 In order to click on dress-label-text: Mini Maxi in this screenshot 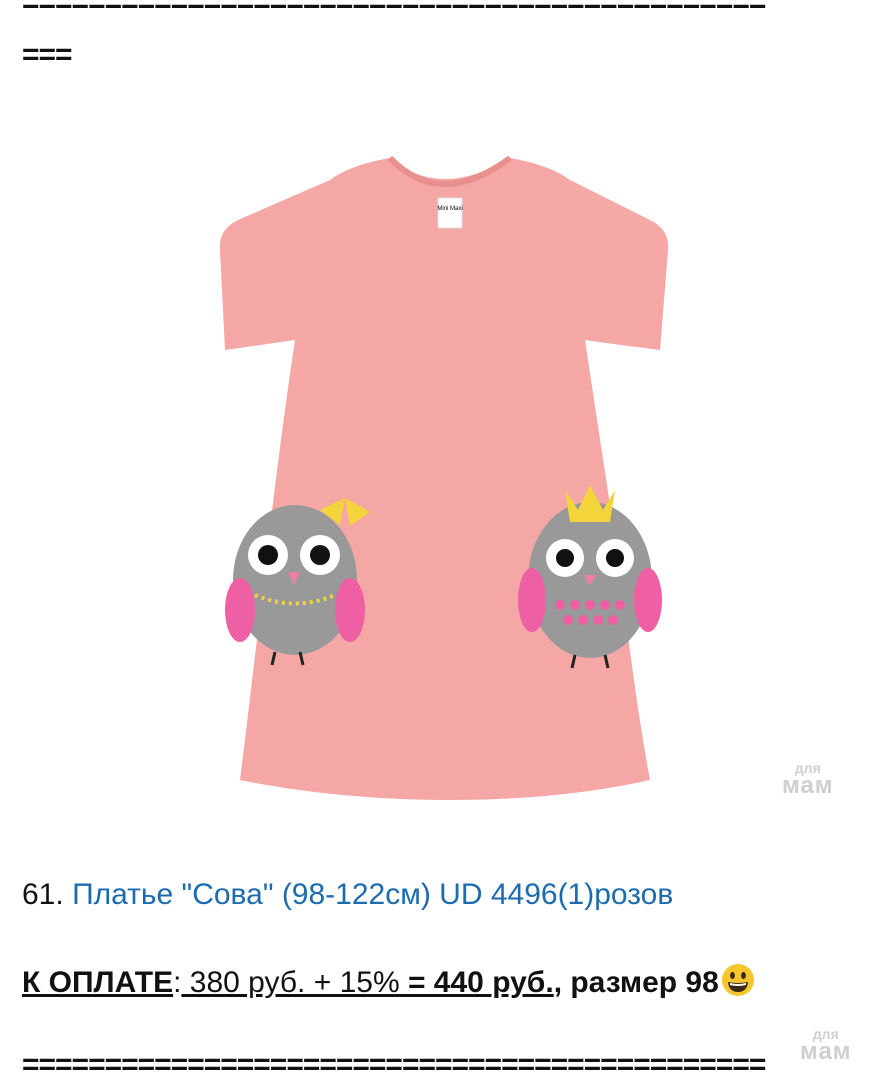, I will do `click(449, 209)`.